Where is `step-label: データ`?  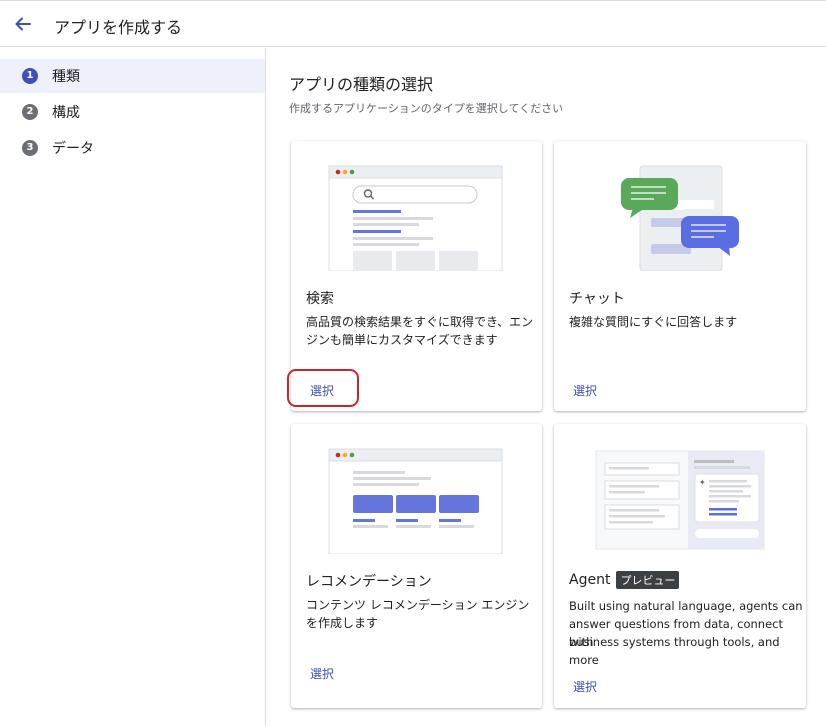
step-label: データ is located at coordinates (73, 149).